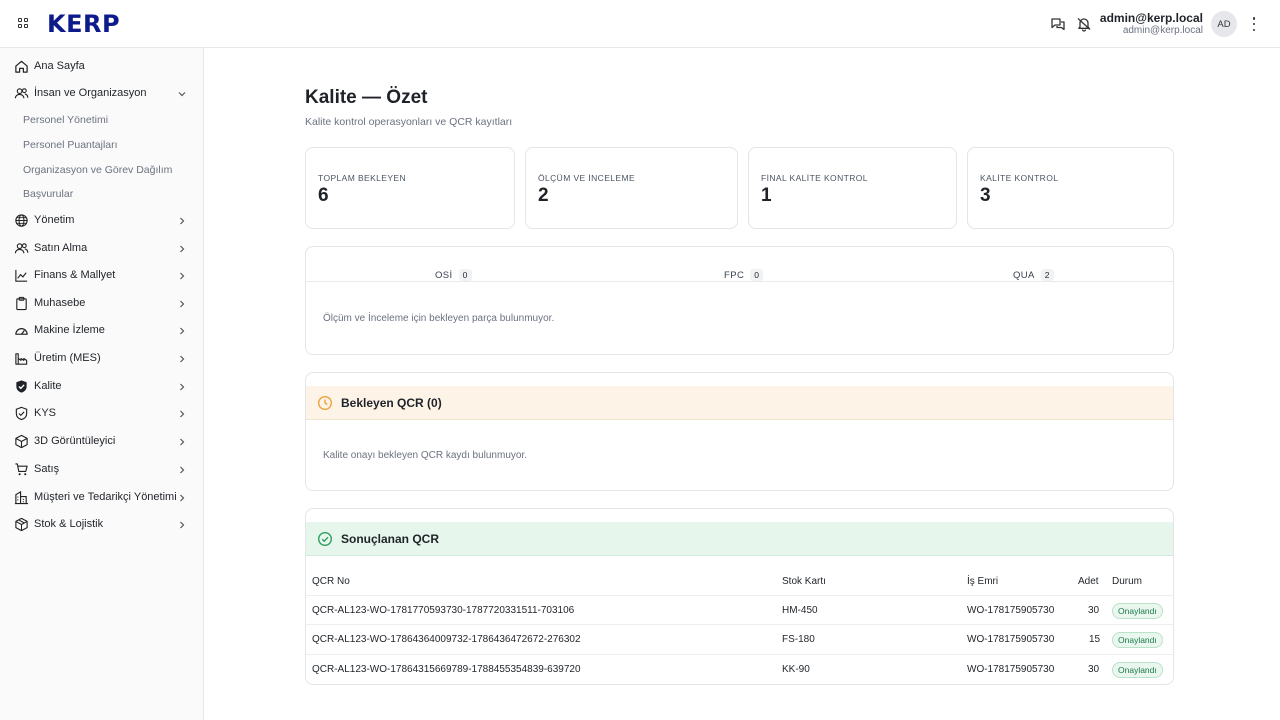 This screenshot has height=720, width=1280. I want to click on sidebar-item-label: İnsan ve Organizasyon, so click(90, 93).